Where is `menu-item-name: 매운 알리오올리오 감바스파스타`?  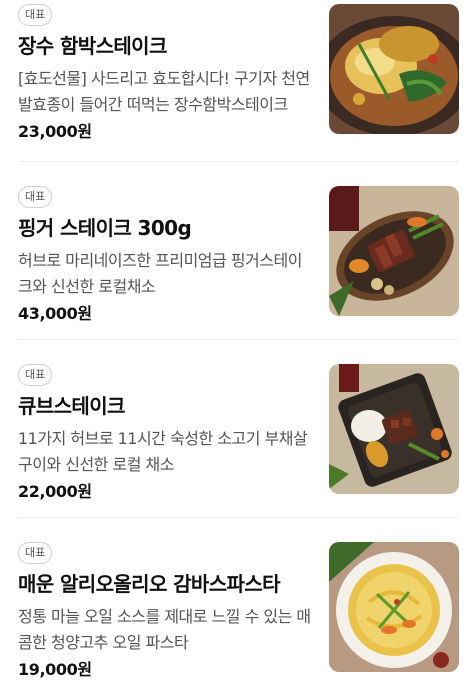
menu-item-name: 매운 알리오올리오 감바스파스타 is located at coordinates (149, 584).